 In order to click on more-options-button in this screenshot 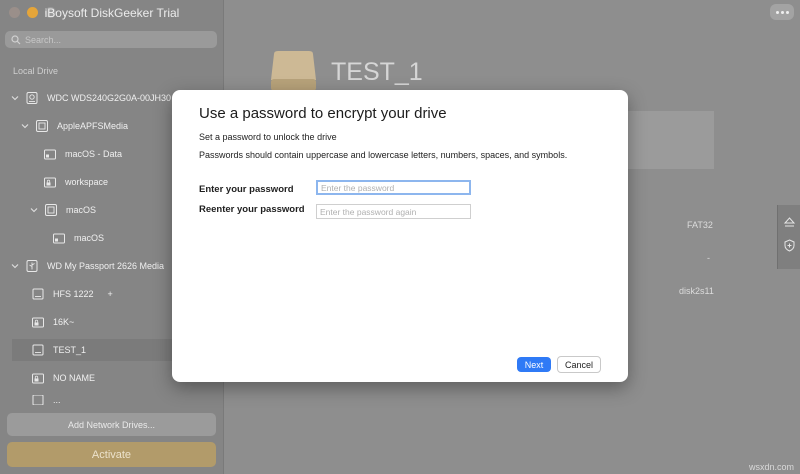, I will do `click(782, 12)`.